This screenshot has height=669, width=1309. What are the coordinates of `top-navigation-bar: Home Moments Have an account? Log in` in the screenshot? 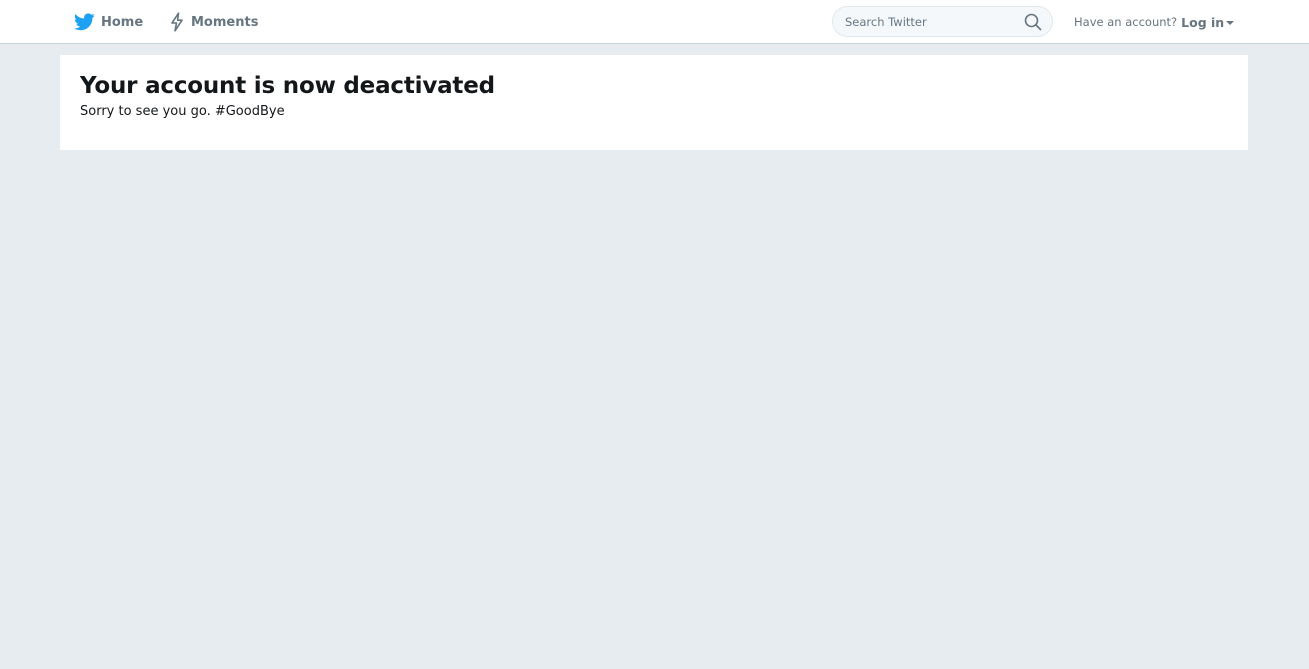 It's located at (654, 22).